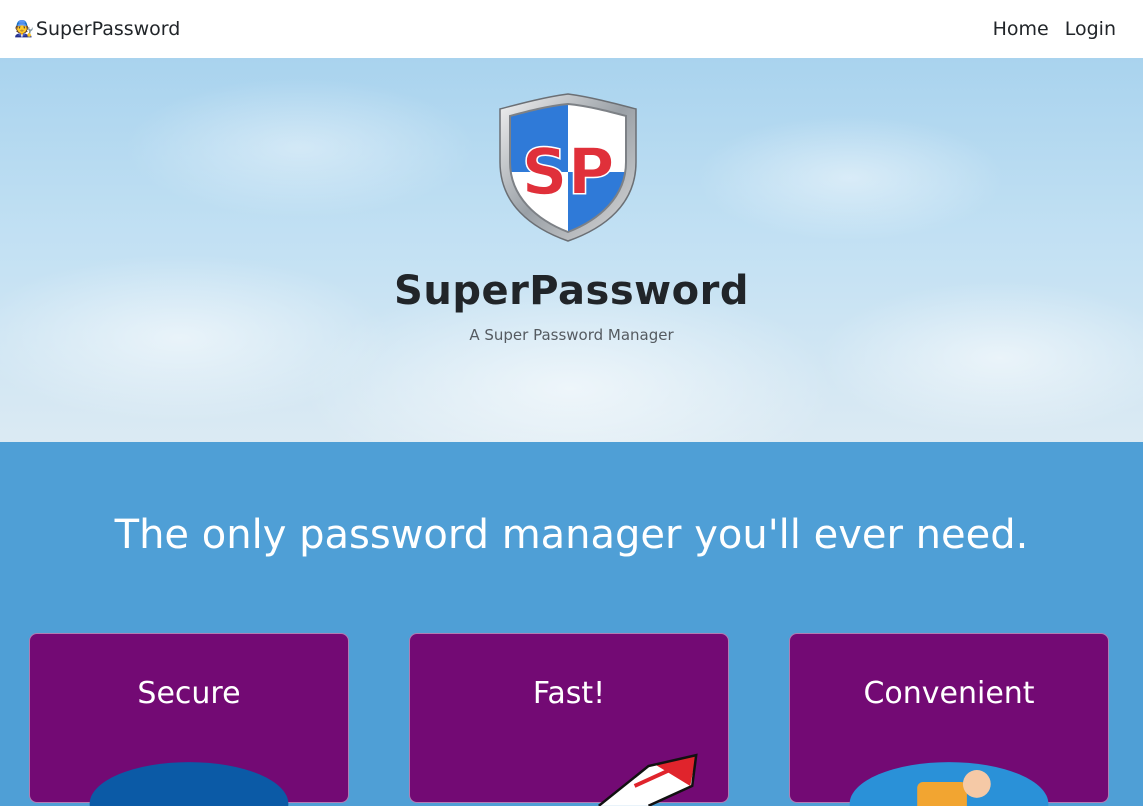 The height and width of the screenshot is (806, 1143). What do you see at coordinates (1090, 29) in the screenshot?
I see `nav-login-link: Login` at bounding box center [1090, 29].